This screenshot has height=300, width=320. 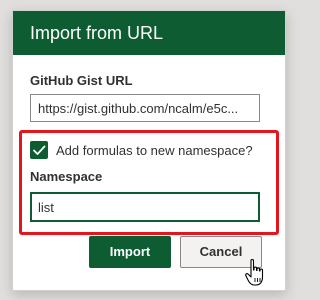 What do you see at coordinates (145, 108) in the screenshot?
I see `gist-url-input` at bounding box center [145, 108].